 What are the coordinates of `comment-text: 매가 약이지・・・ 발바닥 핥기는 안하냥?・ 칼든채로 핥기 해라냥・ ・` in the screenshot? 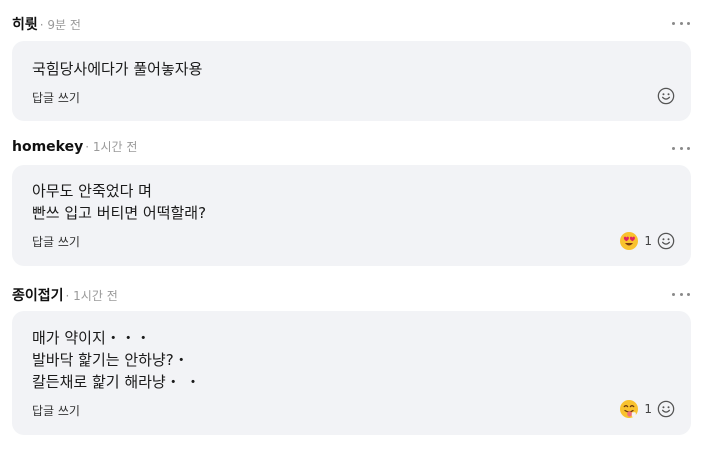 It's located at (116, 360).